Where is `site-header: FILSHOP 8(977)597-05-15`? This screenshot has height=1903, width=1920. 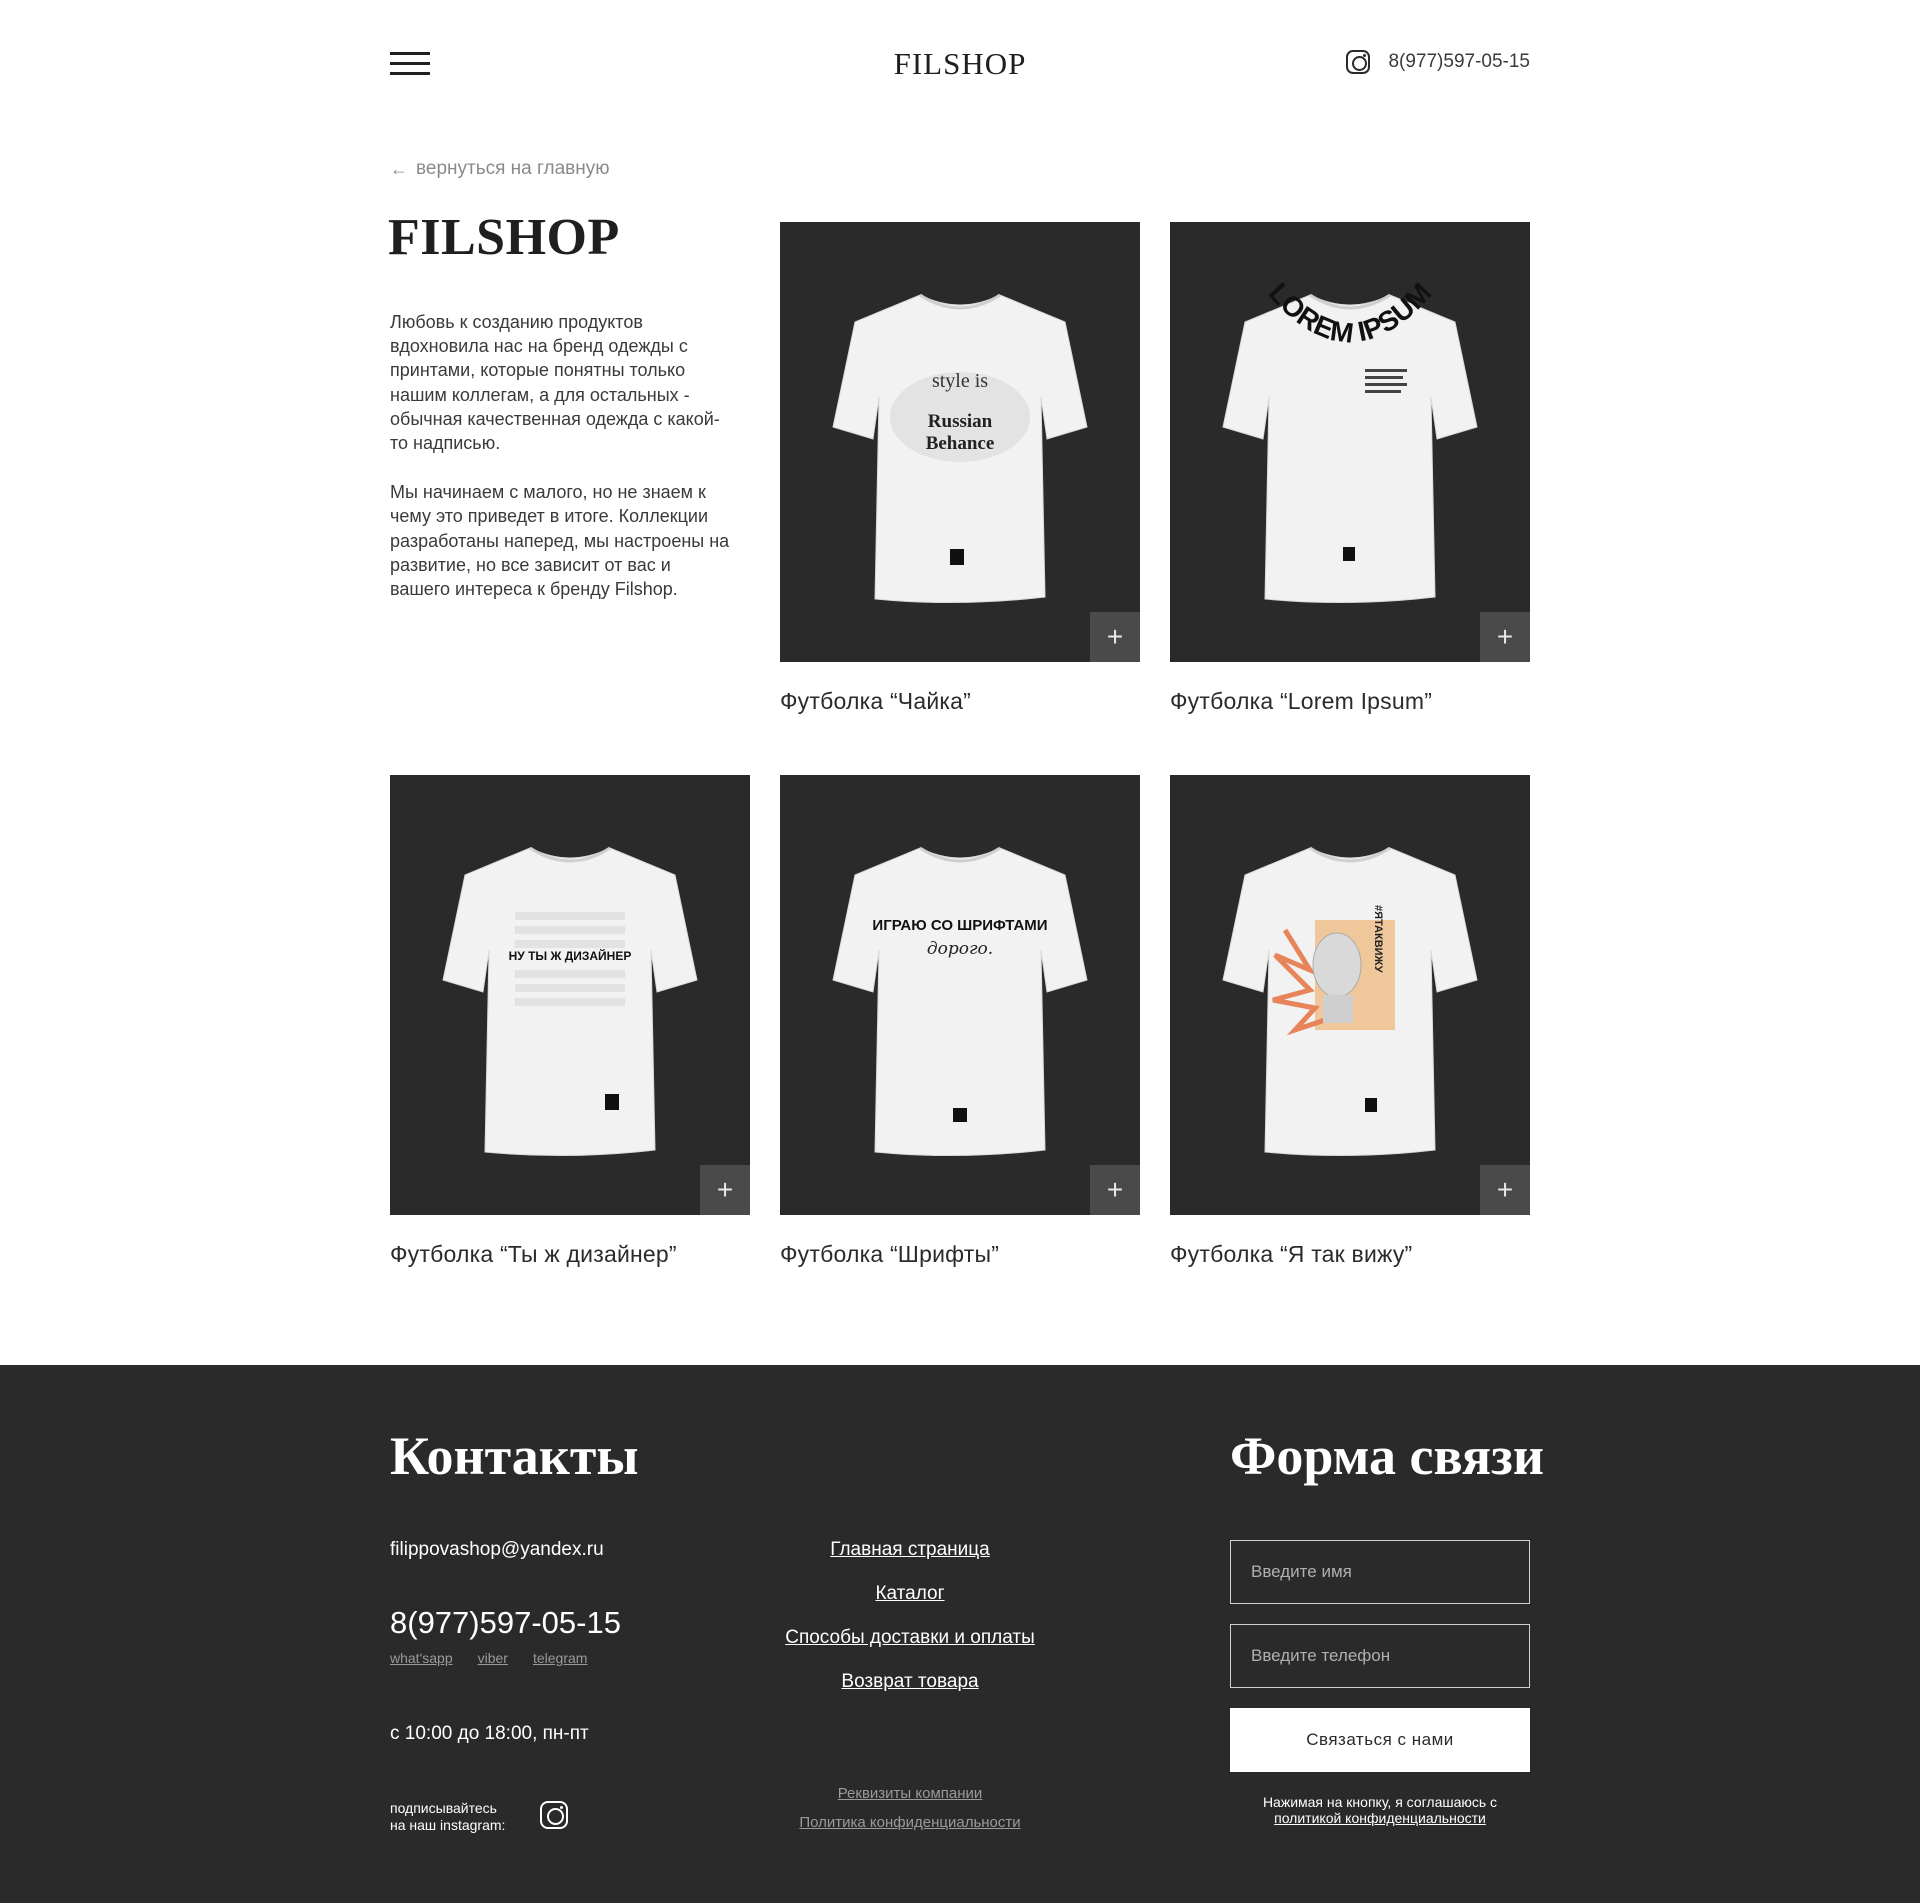
site-header: FILSHOP 8(977)597-05-15 is located at coordinates (960, 66).